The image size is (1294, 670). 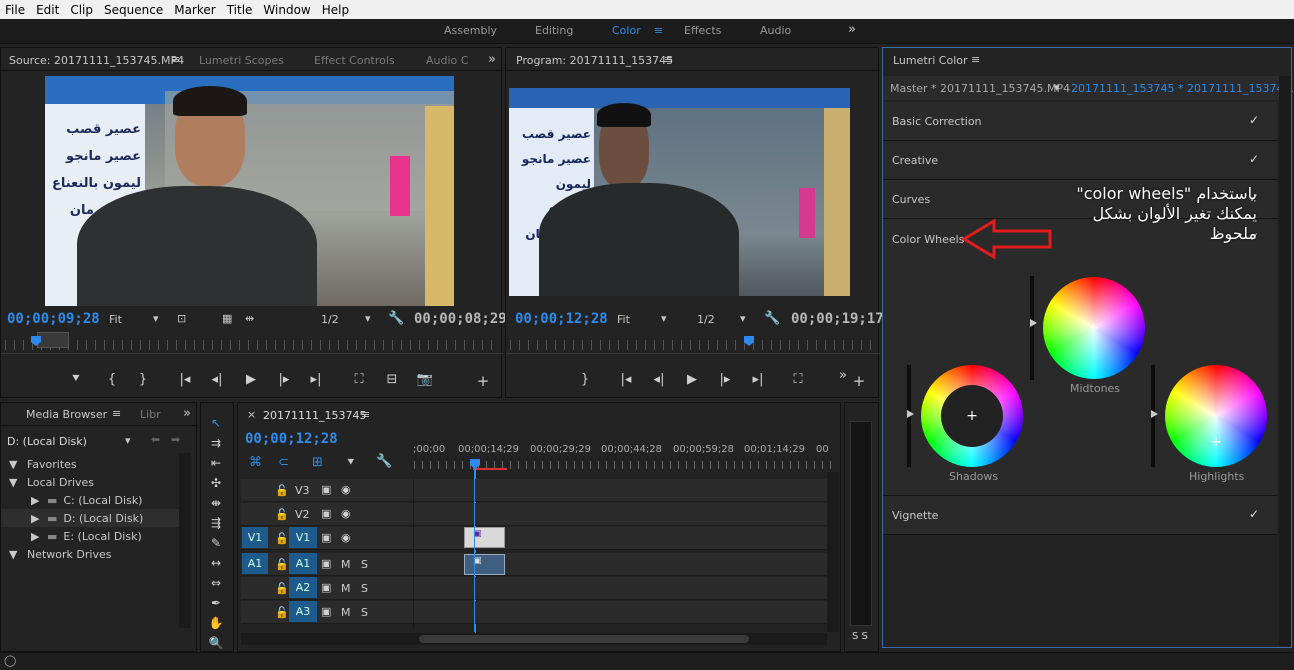 What do you see at coordinates (303, 587) in the screenshot?
I see `track-name: A2` at bounding box center [303, 587].